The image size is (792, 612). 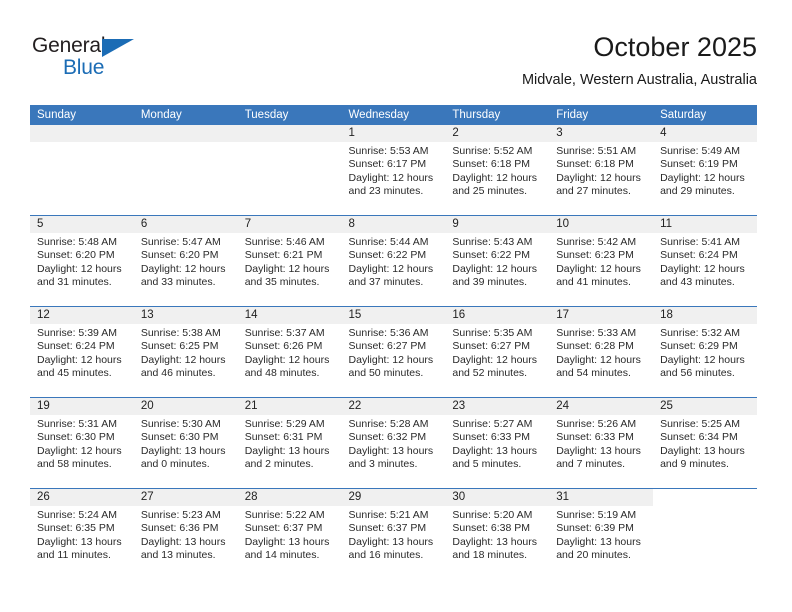 What do you see at coordinates (705, 315) in the screenshot?
I see `day-number: 18` at bounding box center [705, 315].